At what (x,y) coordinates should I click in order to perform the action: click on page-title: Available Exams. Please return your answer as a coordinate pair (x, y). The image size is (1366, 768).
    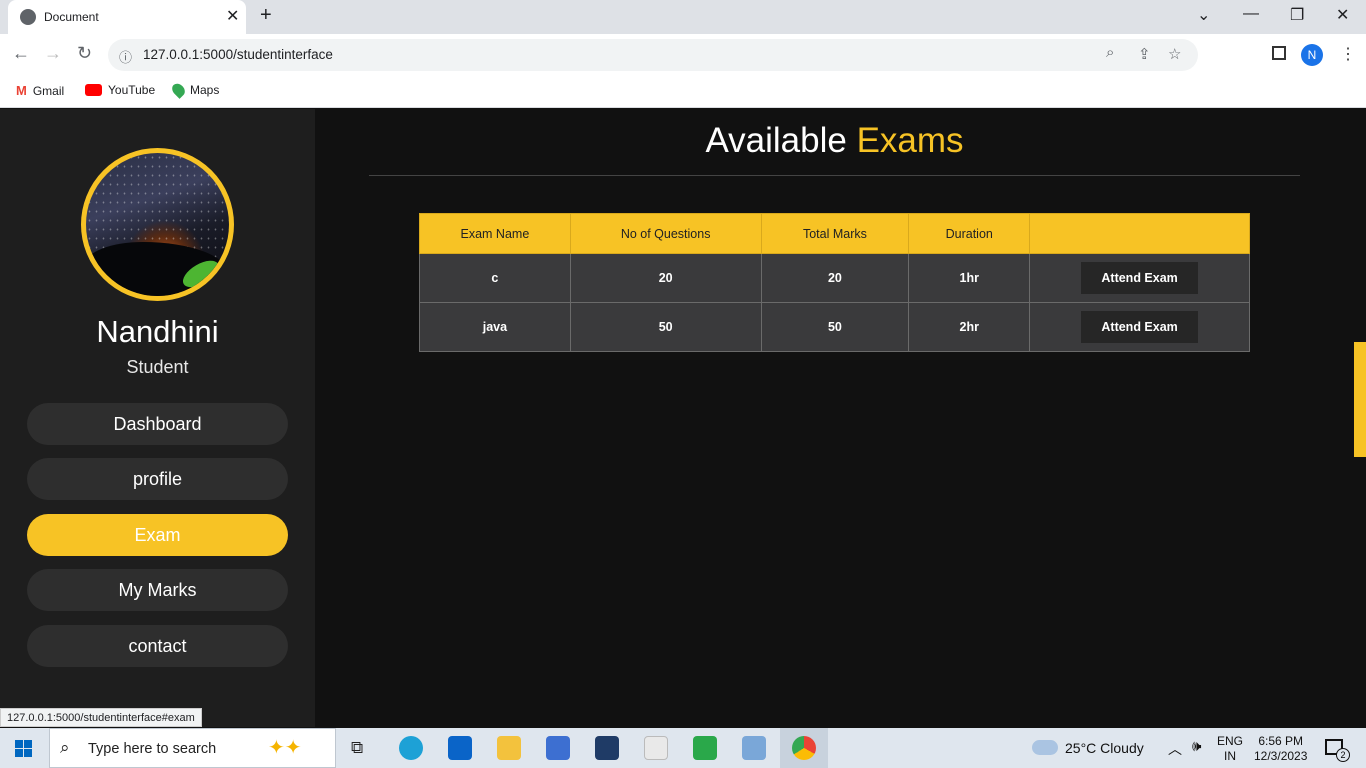
    Looking at the image, I should click on (834, 141).